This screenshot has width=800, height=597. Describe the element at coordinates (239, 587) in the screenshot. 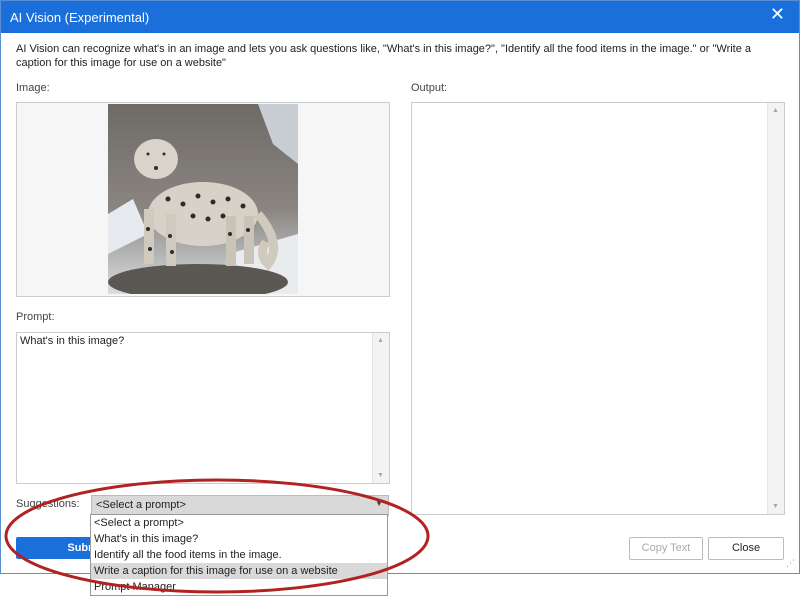

I see `dropdown-option: Prompt Manager` at that location.